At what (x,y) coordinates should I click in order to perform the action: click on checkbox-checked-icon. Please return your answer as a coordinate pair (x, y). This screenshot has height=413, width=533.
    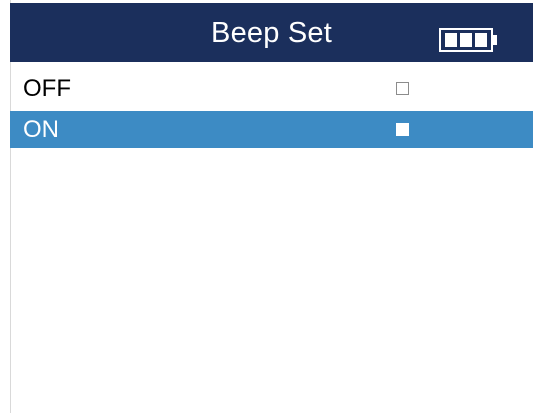
    Looking at the image, I should click on (402, 129).